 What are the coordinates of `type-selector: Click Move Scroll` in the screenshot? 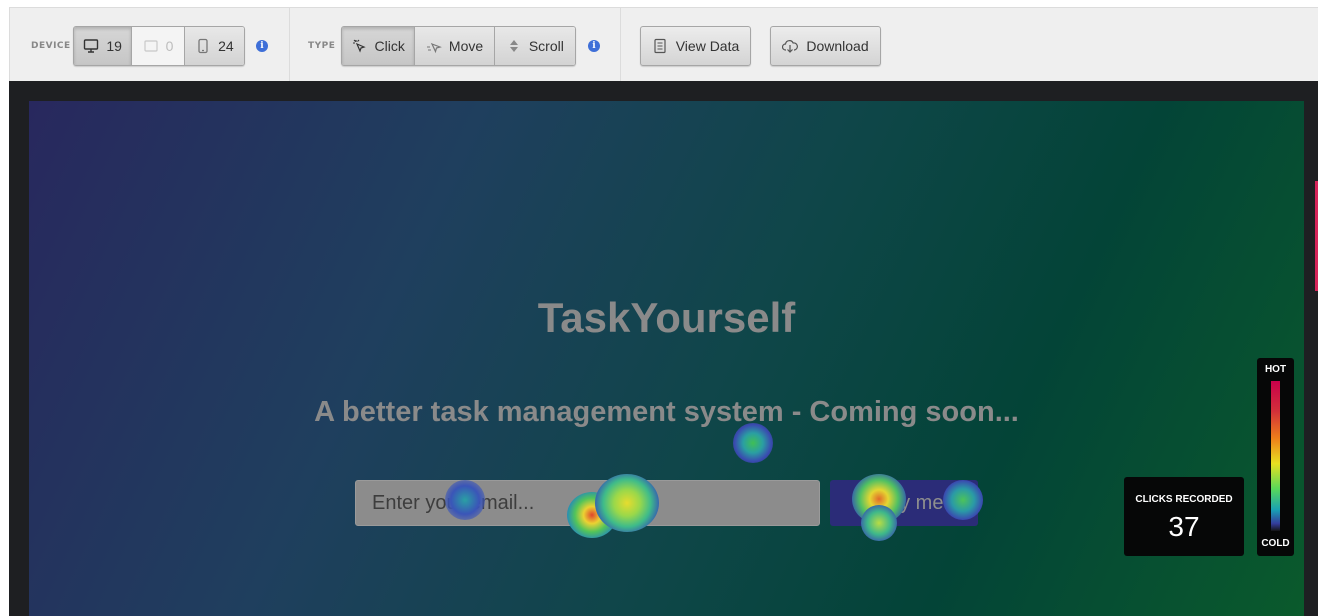 It's located at (458, 46).